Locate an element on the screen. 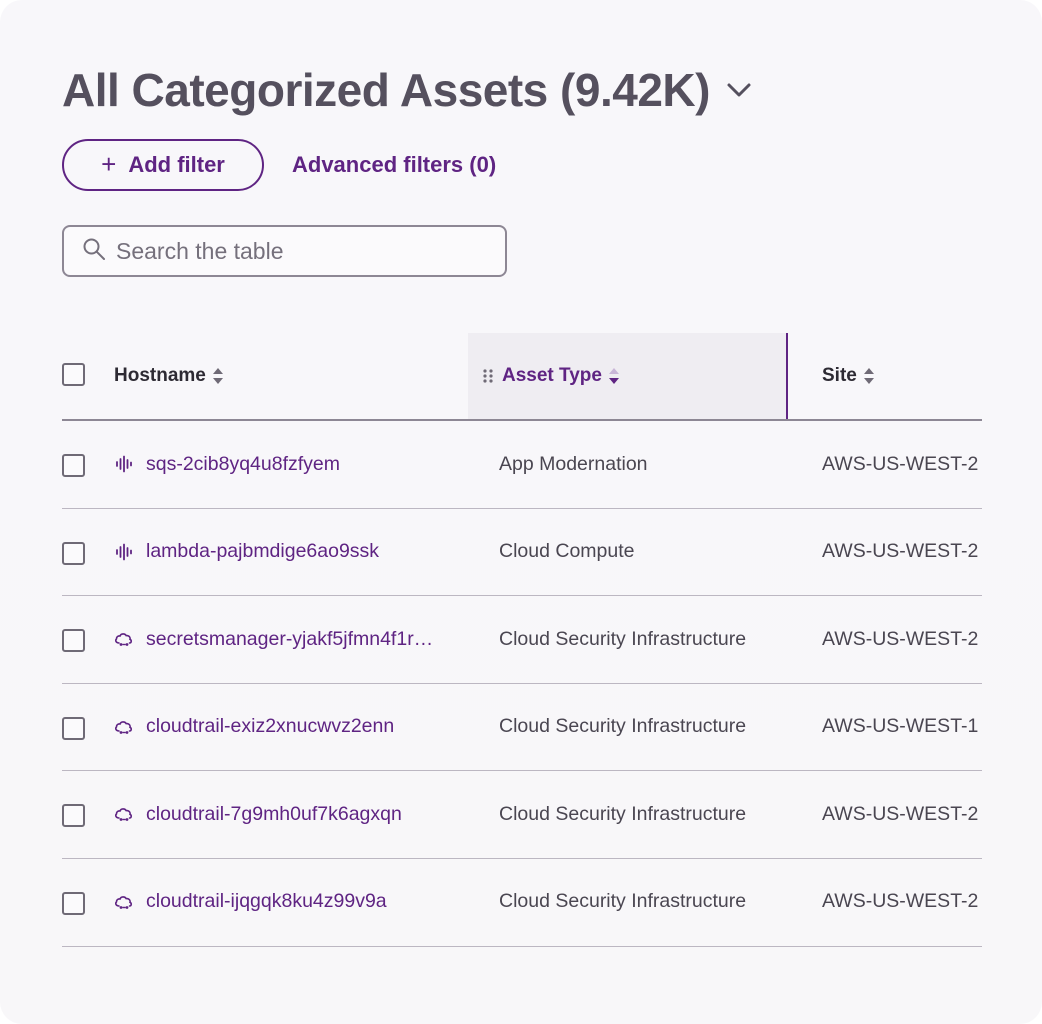 Image resolution: width=1042 pixels, height=1024 pixels. plus-icon: + is located at coordinates (109, 164).